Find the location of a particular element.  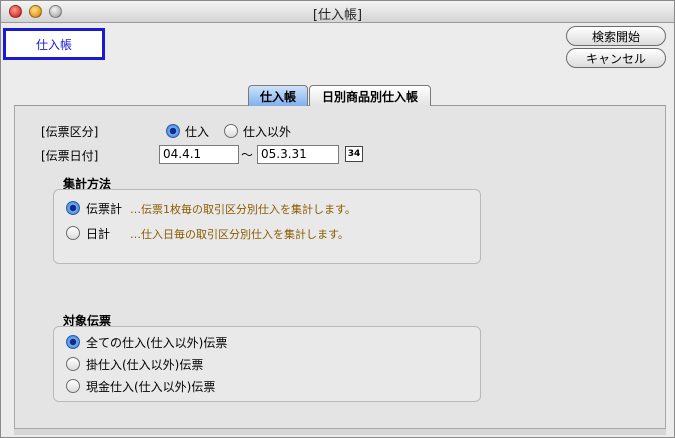

radio-slip-type-other is located at coordinates (231, 131).